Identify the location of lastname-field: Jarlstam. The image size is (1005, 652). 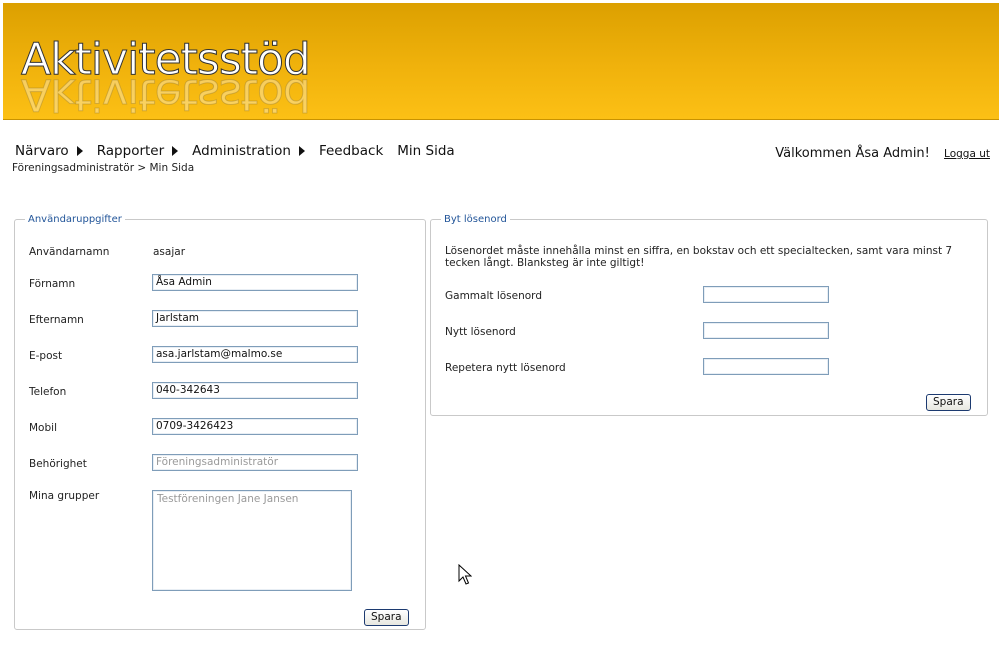
(255, 318).